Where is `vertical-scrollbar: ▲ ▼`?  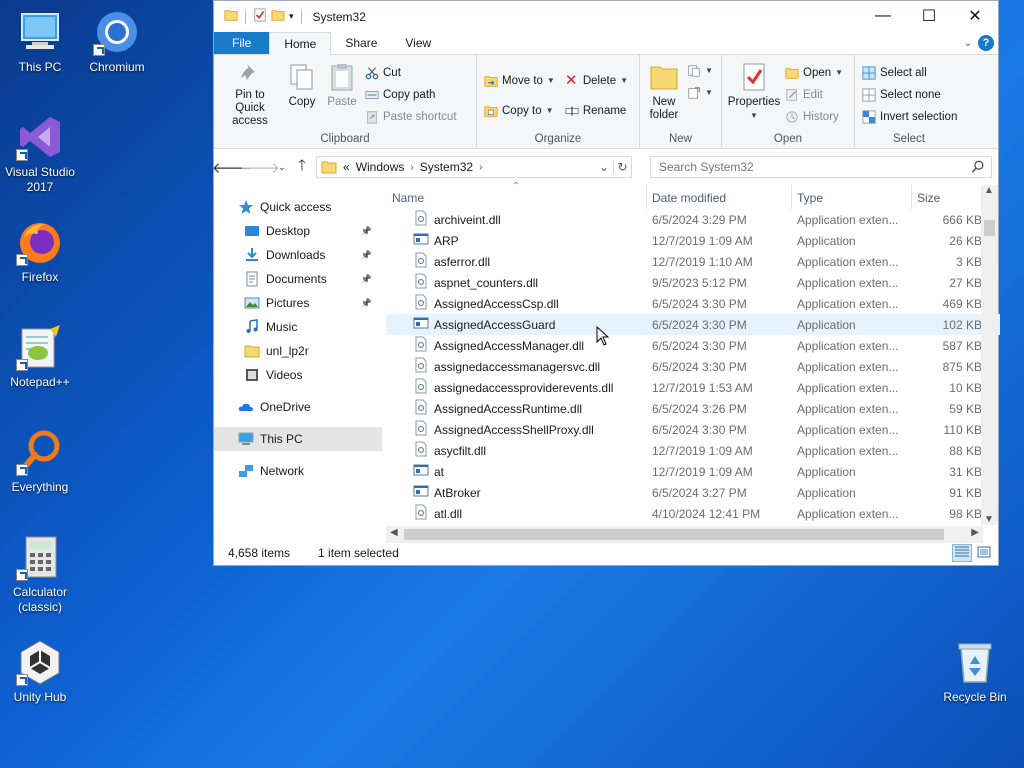
vertical-scrollbar: ▲ ▼ is located at coordinates (989, 355).